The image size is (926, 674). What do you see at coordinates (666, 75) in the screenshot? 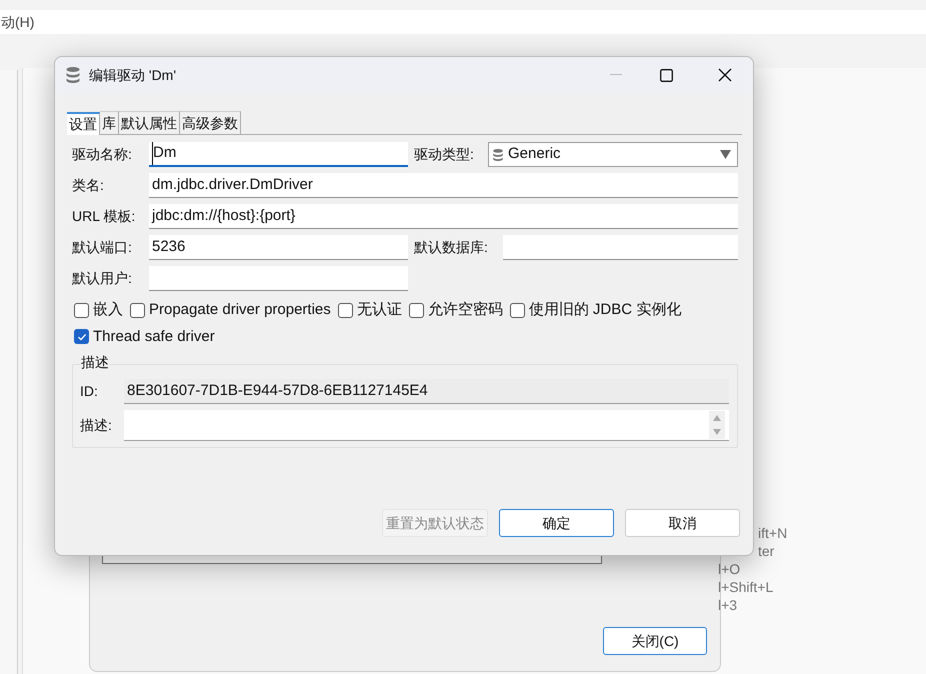
I see `maximize-icon` at bounding box center [666, 75].